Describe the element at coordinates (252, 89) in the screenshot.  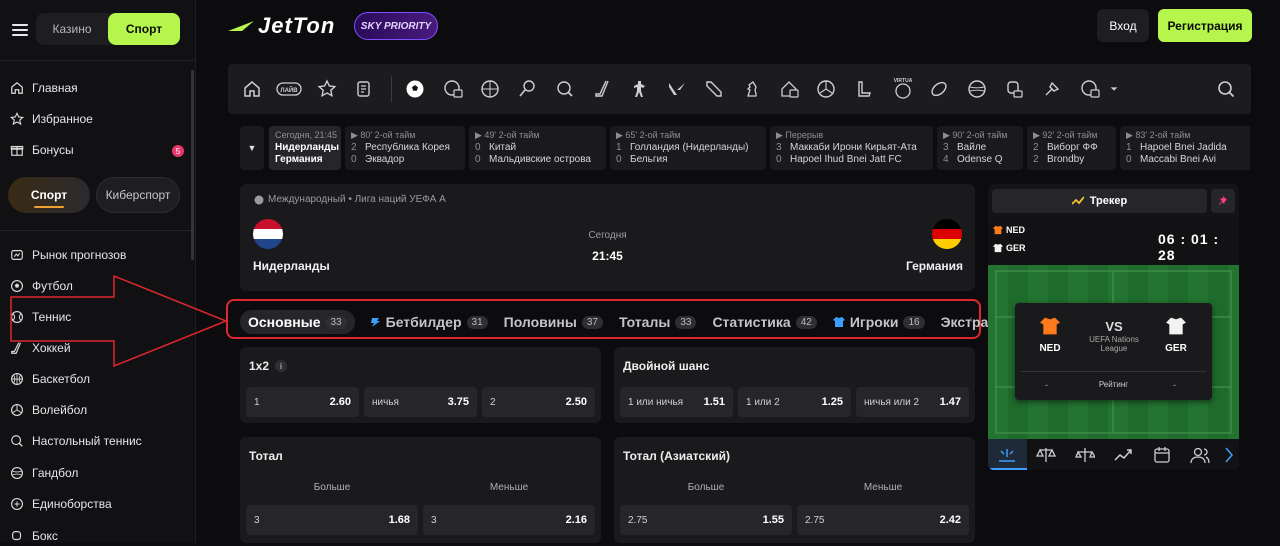
I see `home-icon` at that location.